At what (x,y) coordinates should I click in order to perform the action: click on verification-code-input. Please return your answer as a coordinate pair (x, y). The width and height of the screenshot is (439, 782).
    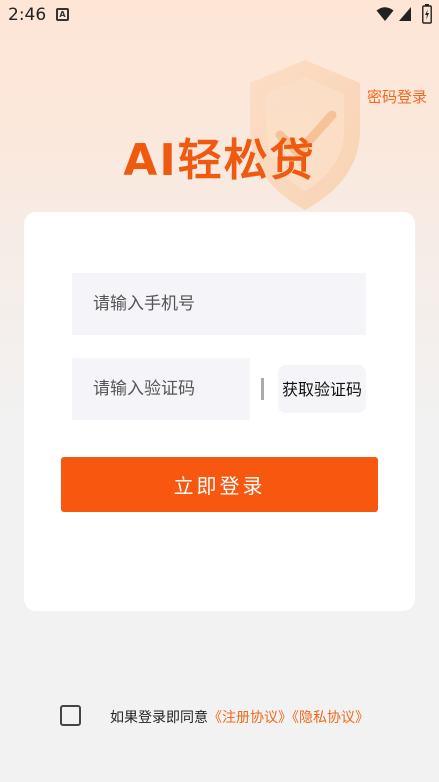
    Looking at the image, I should click on (161, 389).